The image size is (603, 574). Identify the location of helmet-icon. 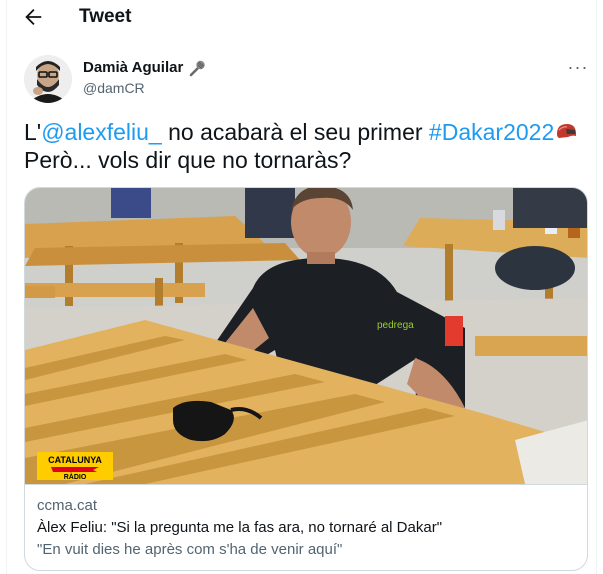
(567, 131).